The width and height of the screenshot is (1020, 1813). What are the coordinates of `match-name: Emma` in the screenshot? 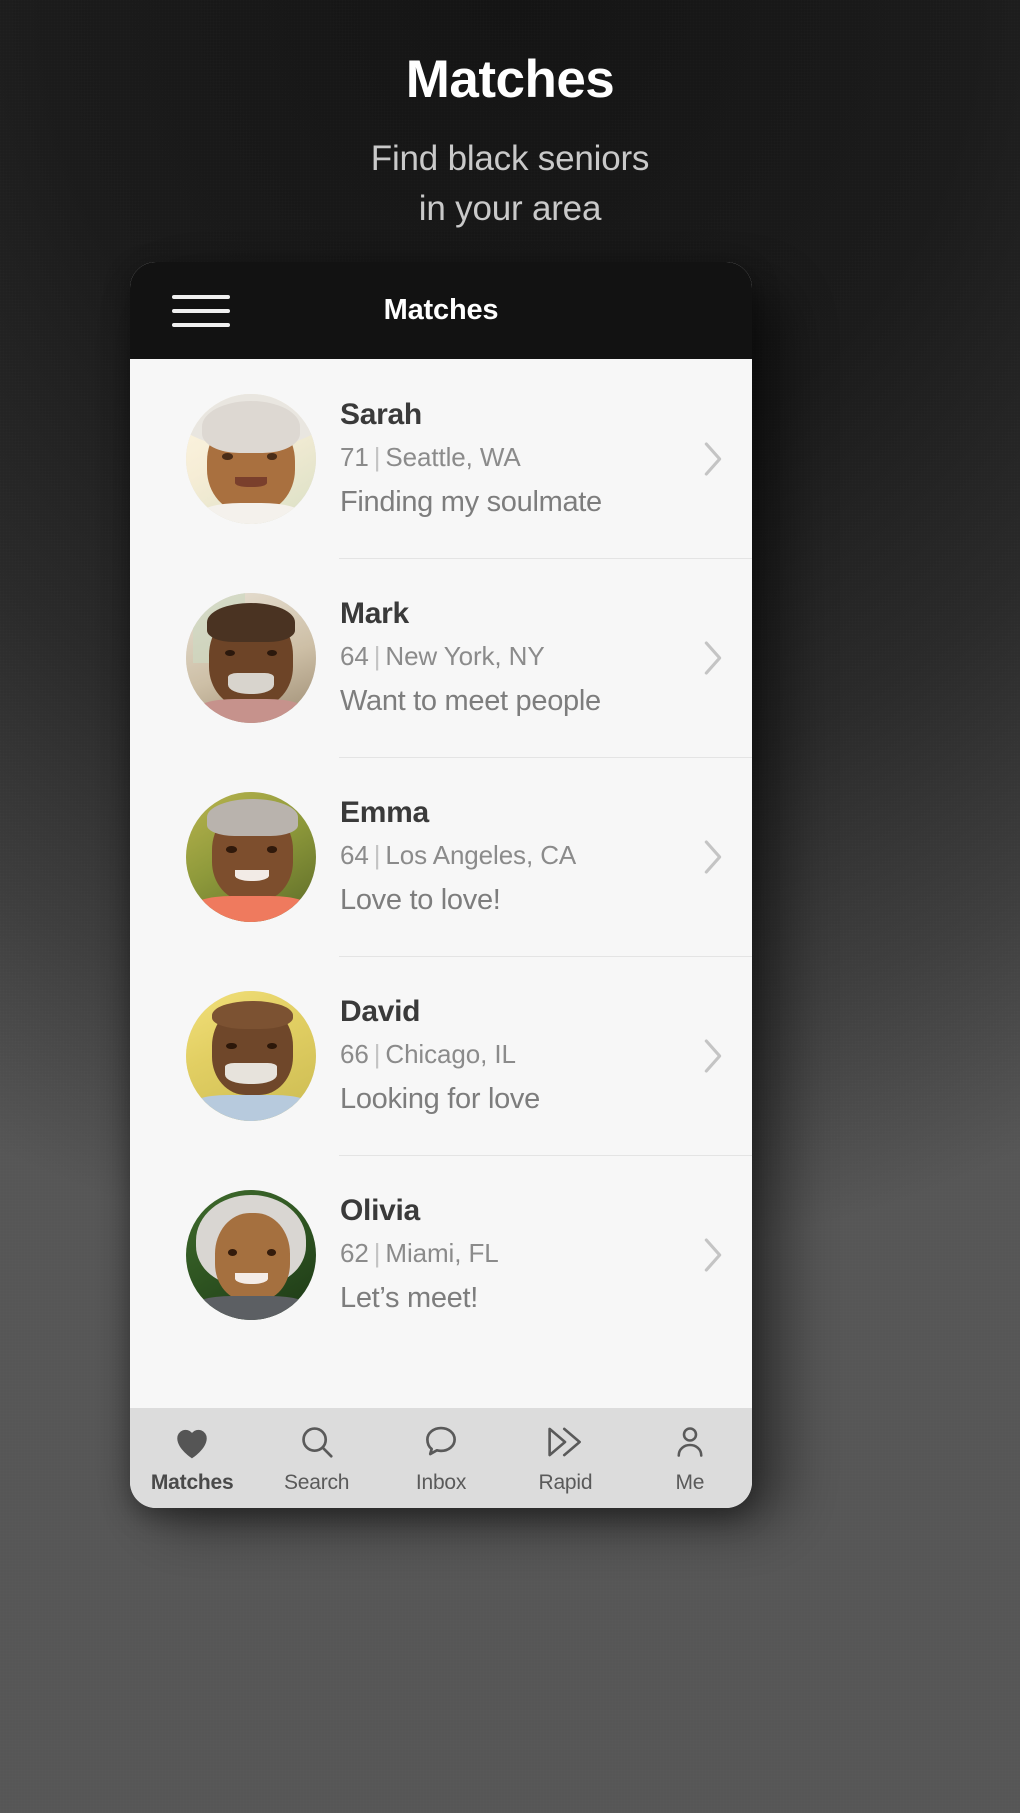 It's located at (384, 813).